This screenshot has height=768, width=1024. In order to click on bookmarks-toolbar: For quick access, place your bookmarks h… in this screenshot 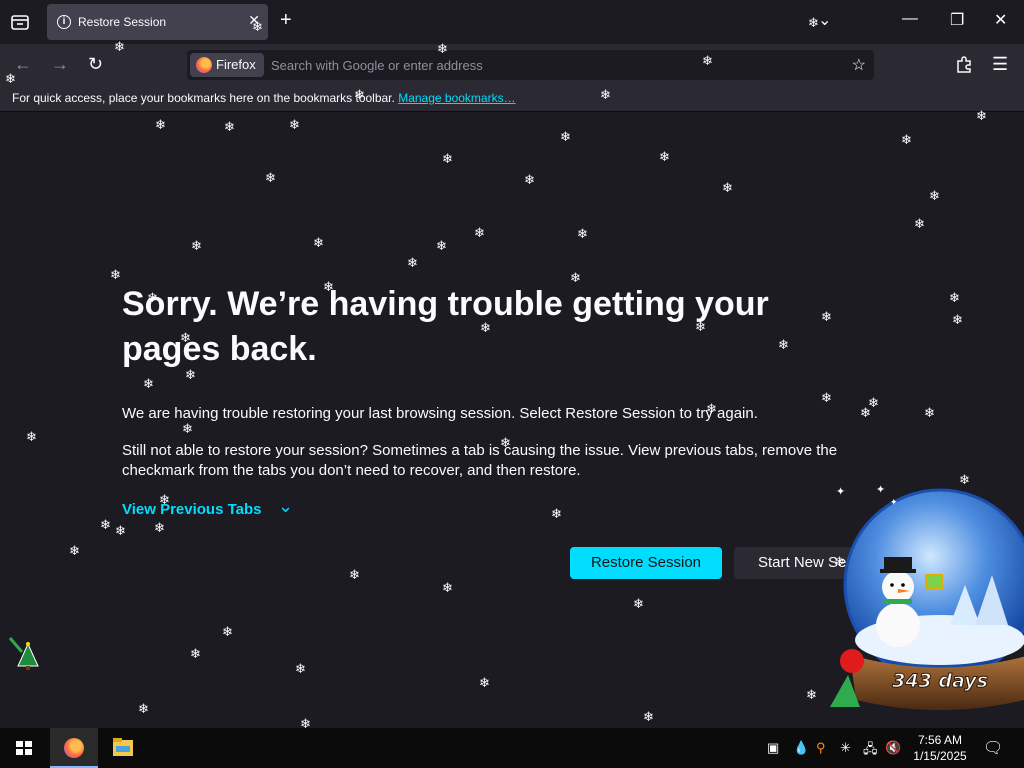, I will do `click(512, 99)`.